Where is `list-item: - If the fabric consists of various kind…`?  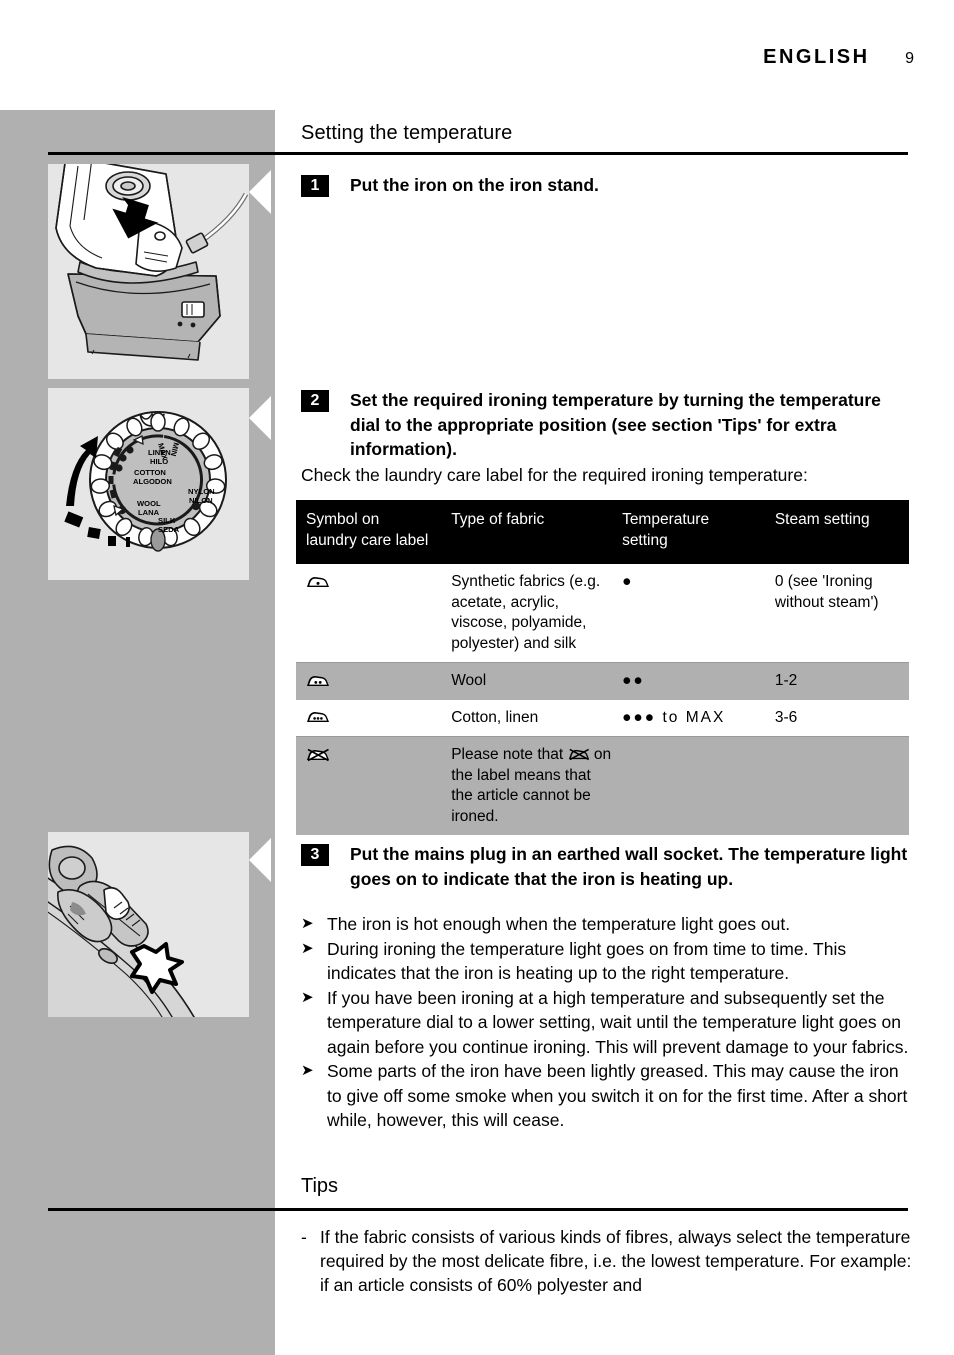
list-item: - If the fabric consists of various kind… is located at coordinates (607, 1261).